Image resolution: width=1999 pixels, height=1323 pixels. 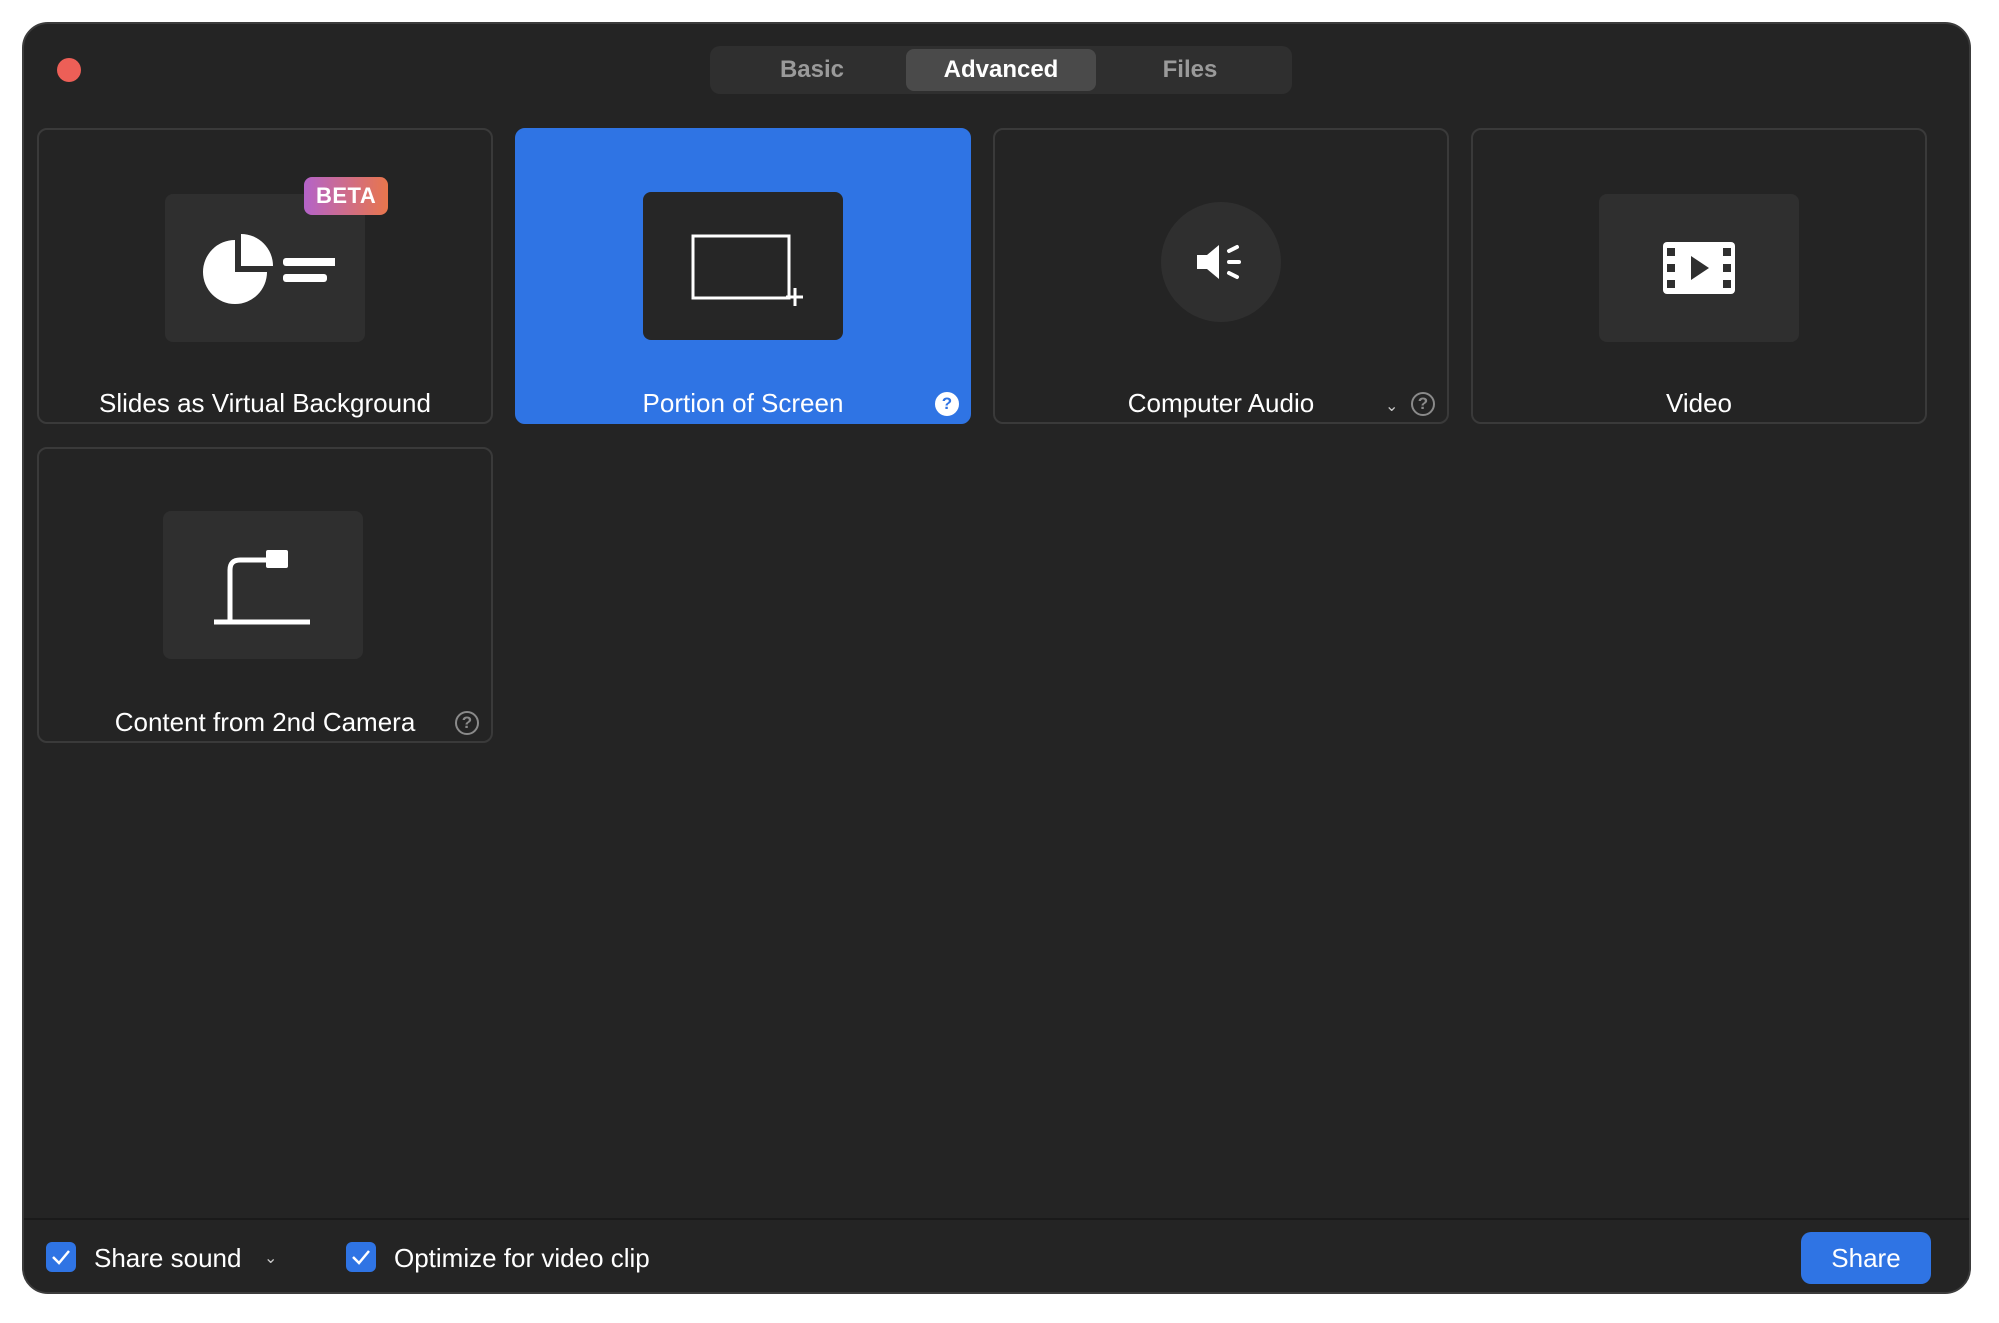 I want to click on tab-bar: Basic Advanced Files, so click(x=1001, y=70).